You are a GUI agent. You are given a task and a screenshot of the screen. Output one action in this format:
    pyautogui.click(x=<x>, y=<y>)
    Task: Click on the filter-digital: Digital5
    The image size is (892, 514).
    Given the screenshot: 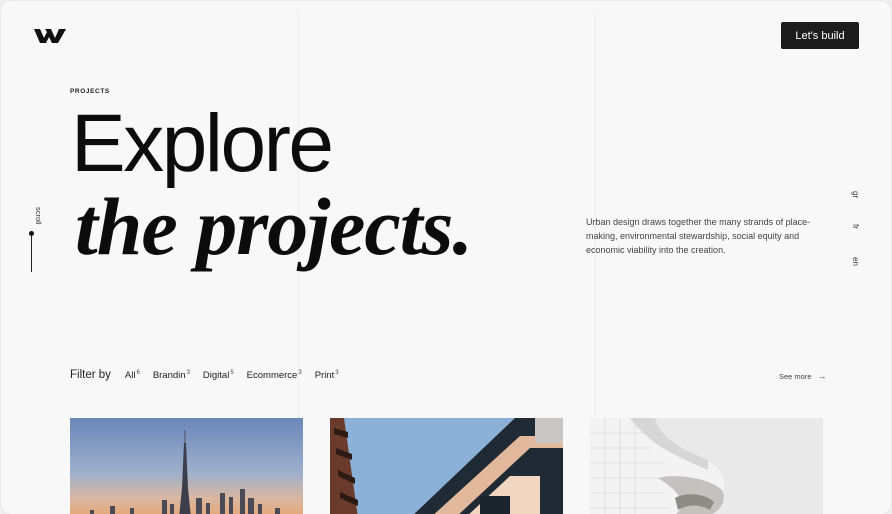 What is the action you would take?
    pyautogui.click(x=218, y=375)
    